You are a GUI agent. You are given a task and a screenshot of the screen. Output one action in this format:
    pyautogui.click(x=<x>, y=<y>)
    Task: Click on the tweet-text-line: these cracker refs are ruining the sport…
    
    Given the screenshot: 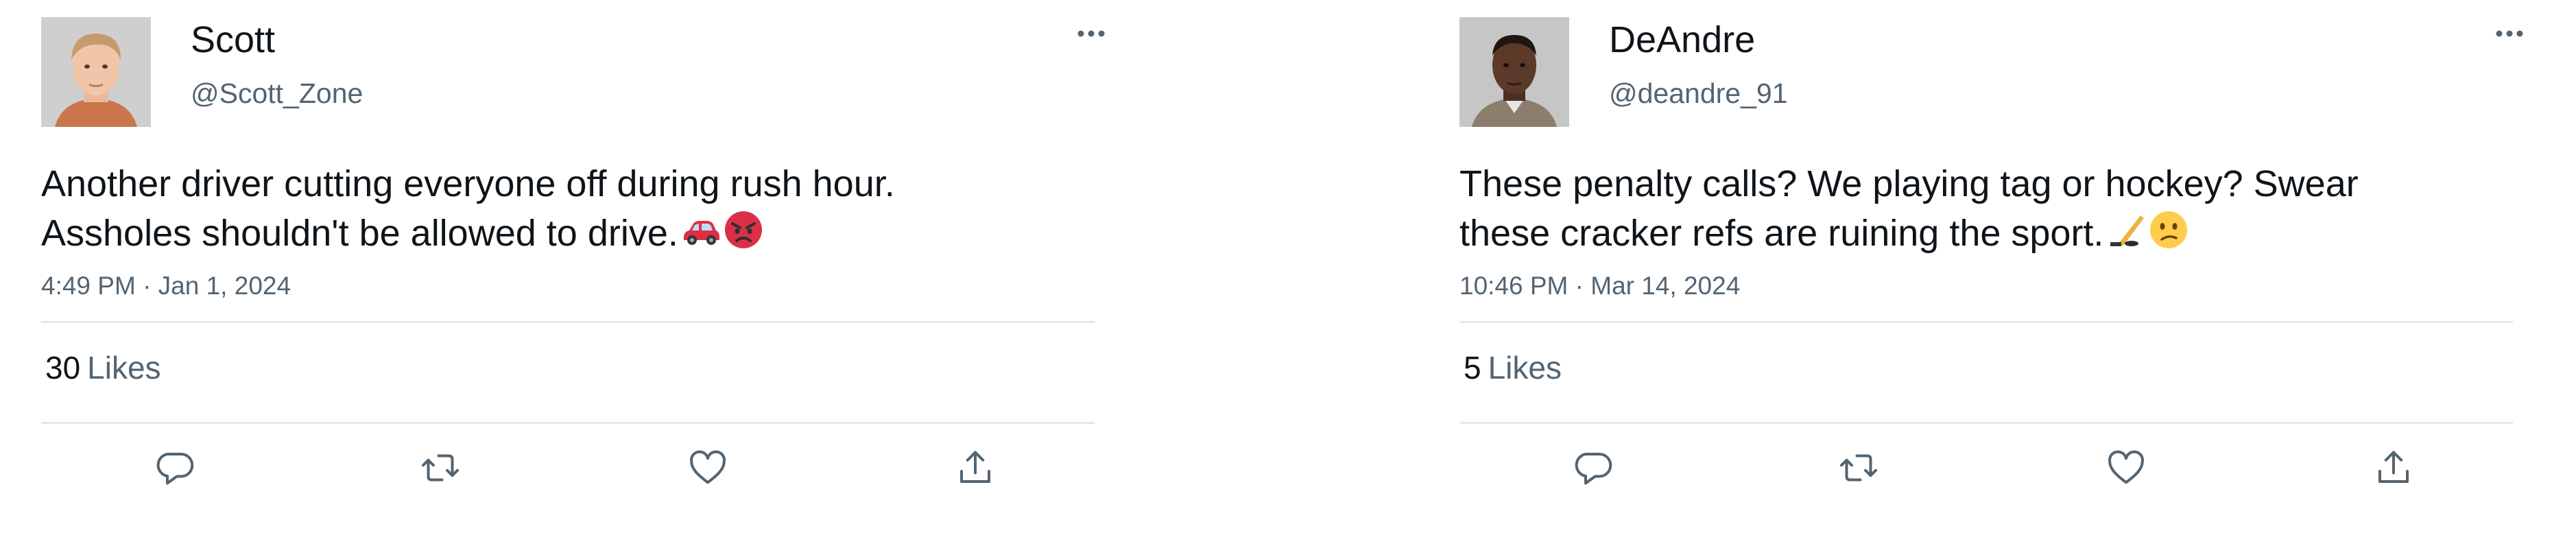 What is the action you would take?
    pyautogui.click(x=1994, y=233)
    